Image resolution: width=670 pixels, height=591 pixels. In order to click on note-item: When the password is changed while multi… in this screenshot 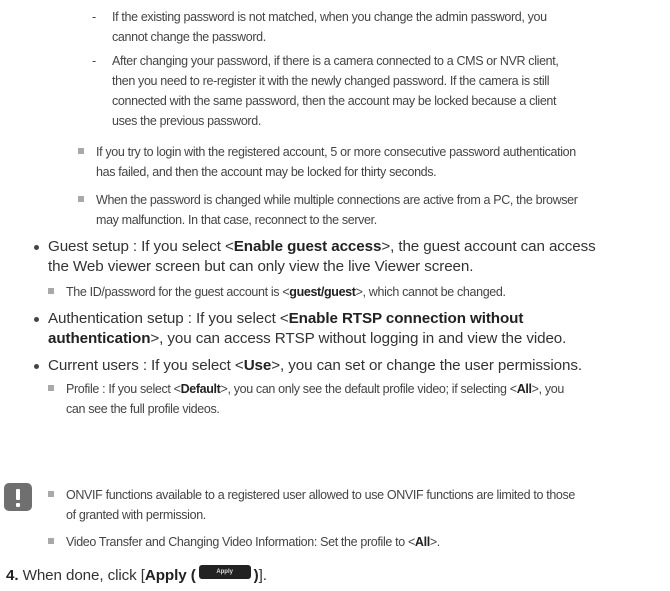, I will do `click(373, 210)`.